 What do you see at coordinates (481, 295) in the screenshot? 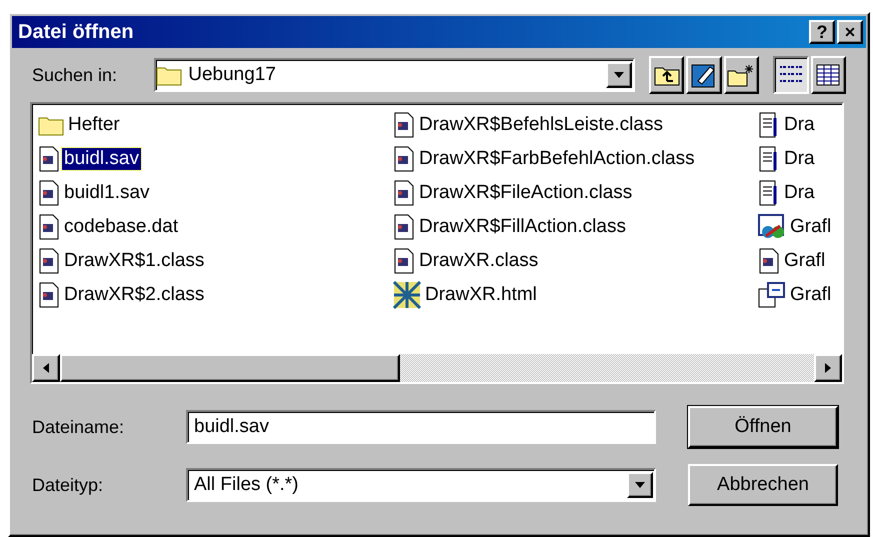
I see `file-item: DrawXR.html` at bounding box center [481, 295].